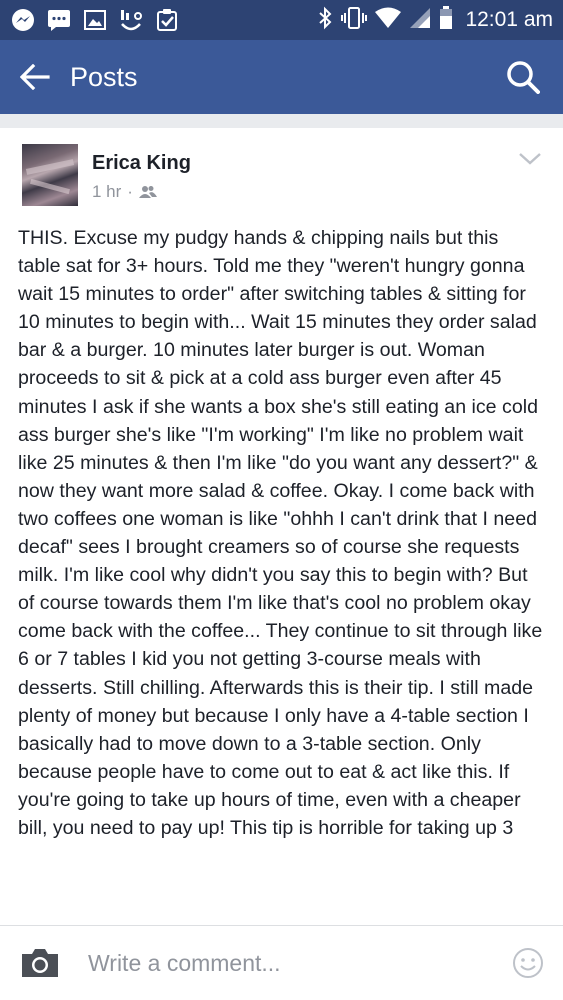  I want to click on camera-icon, so click(40, 963).